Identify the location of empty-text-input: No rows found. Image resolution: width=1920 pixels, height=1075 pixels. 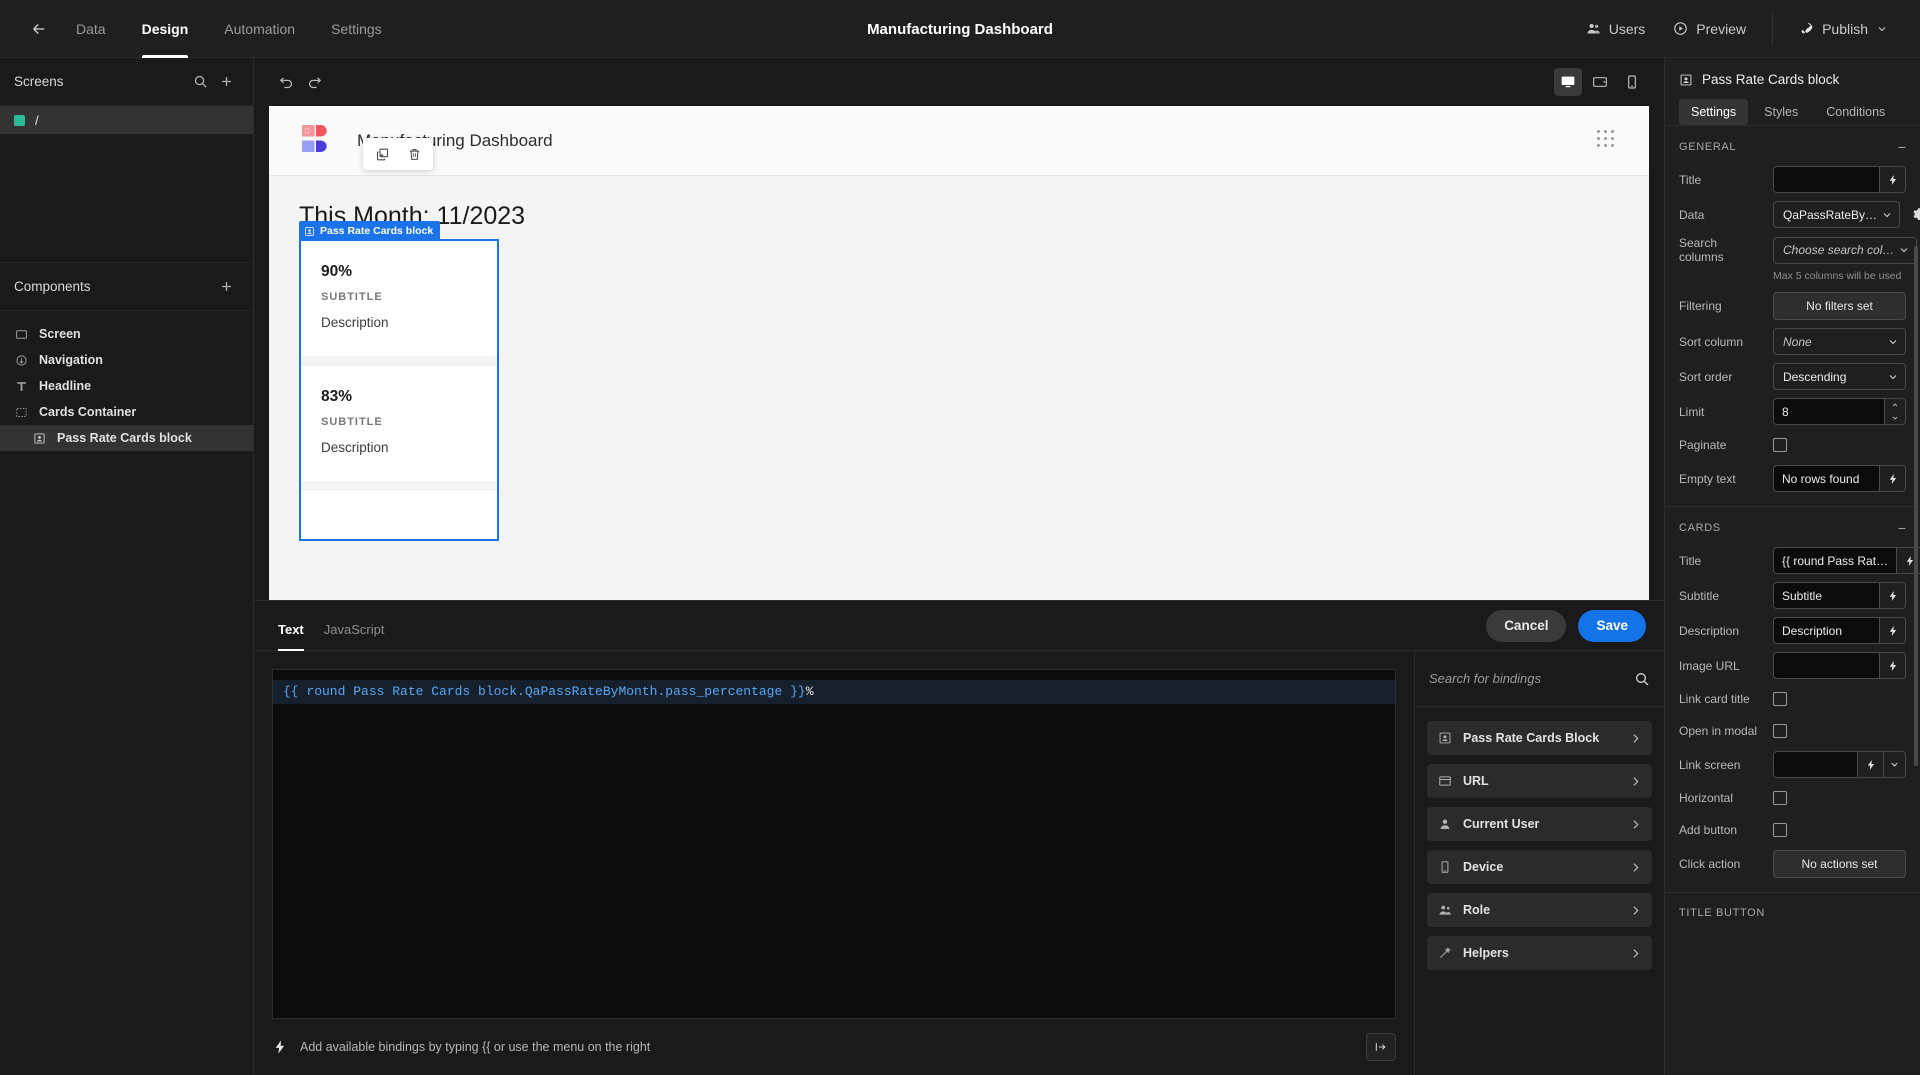
(1826, 478).